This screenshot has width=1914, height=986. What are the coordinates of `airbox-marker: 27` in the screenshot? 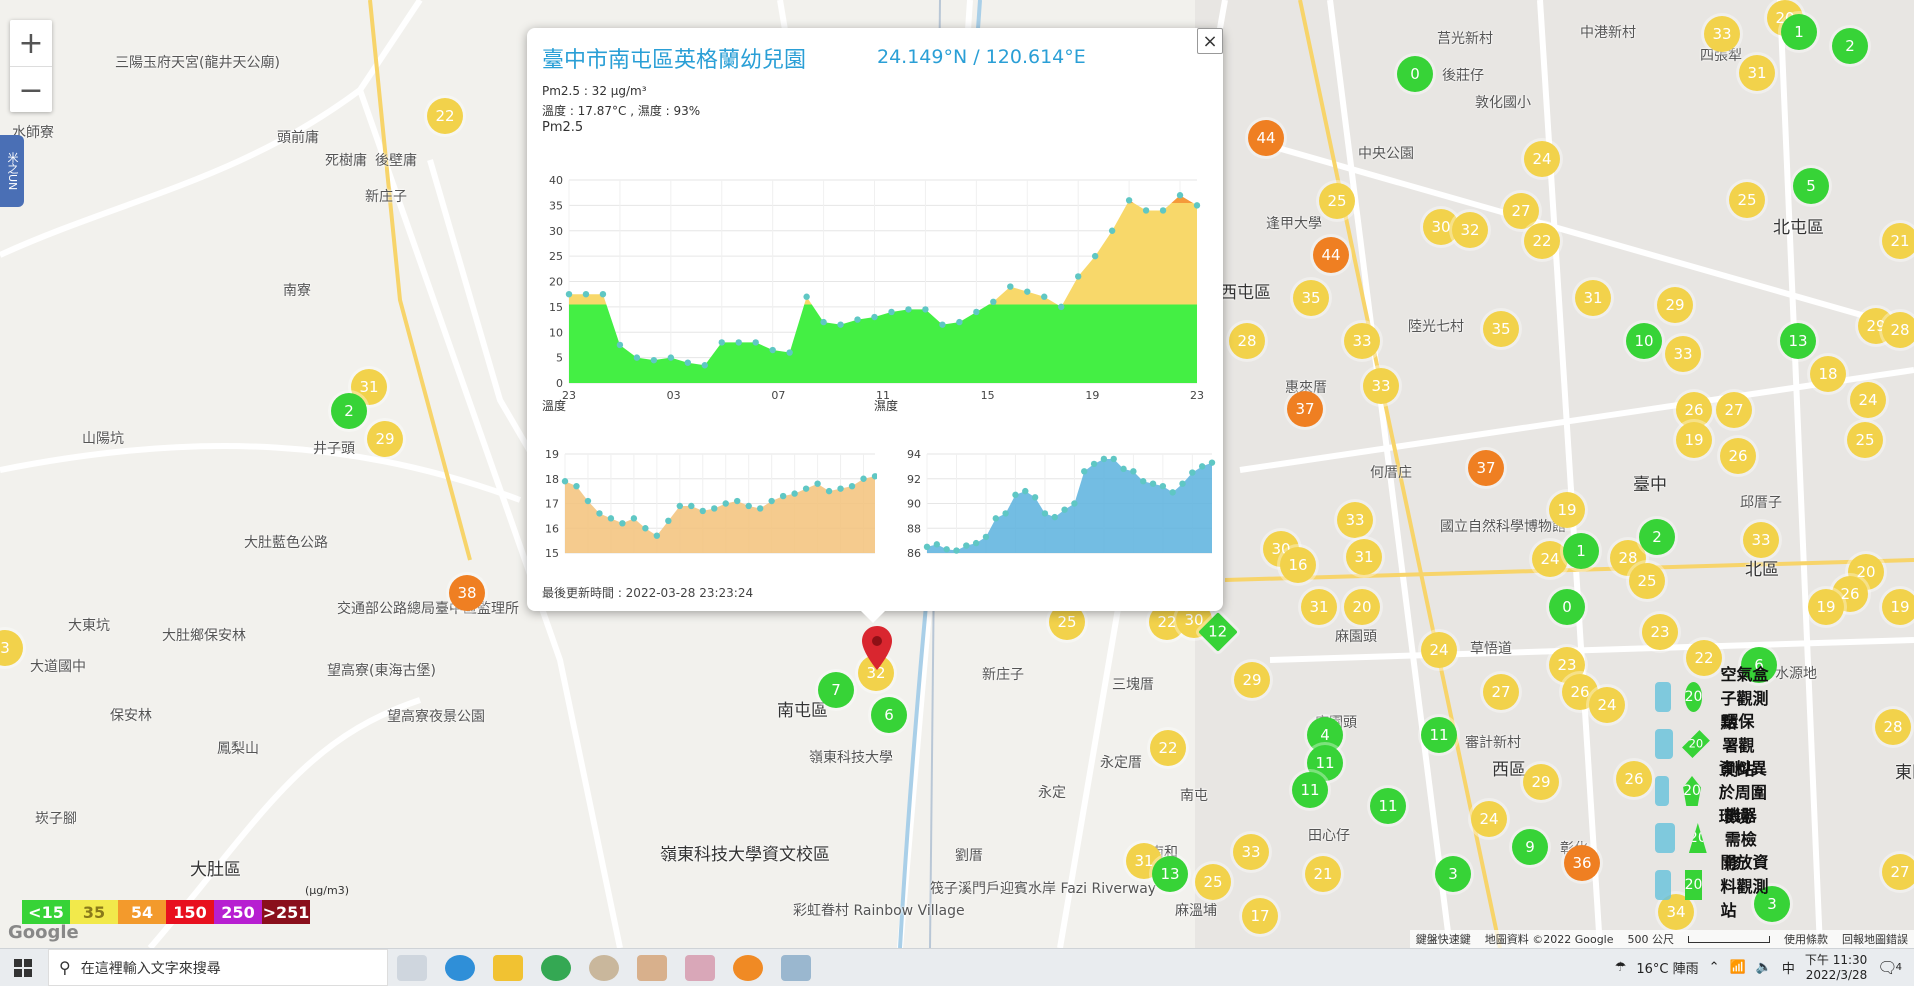 It's located at (1734, 410).